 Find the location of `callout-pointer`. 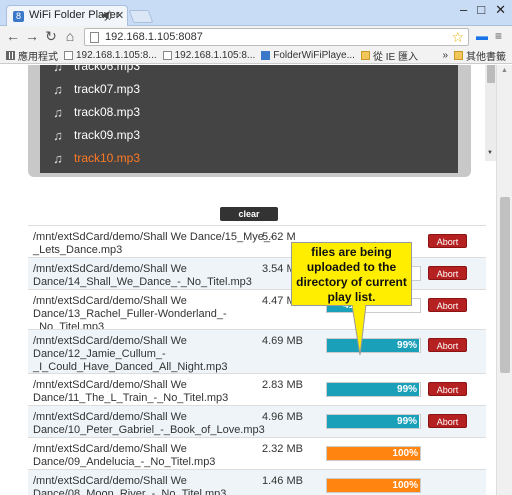

callout-pointer is located at coordinates (359, 330).